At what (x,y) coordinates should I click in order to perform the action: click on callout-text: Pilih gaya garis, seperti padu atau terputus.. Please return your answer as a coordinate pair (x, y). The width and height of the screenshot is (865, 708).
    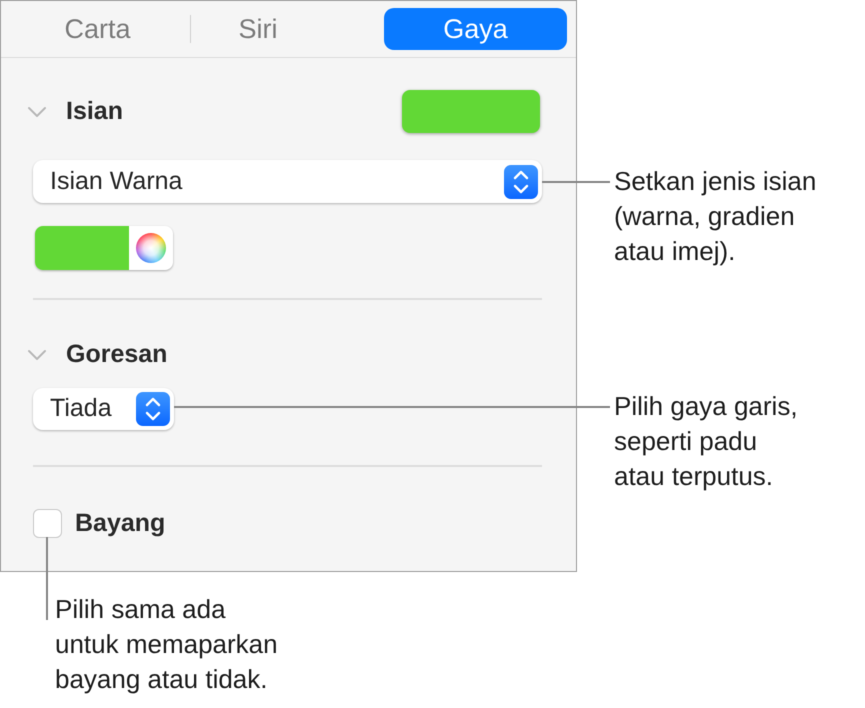
    Looking at the image, I should click on (706, 441).